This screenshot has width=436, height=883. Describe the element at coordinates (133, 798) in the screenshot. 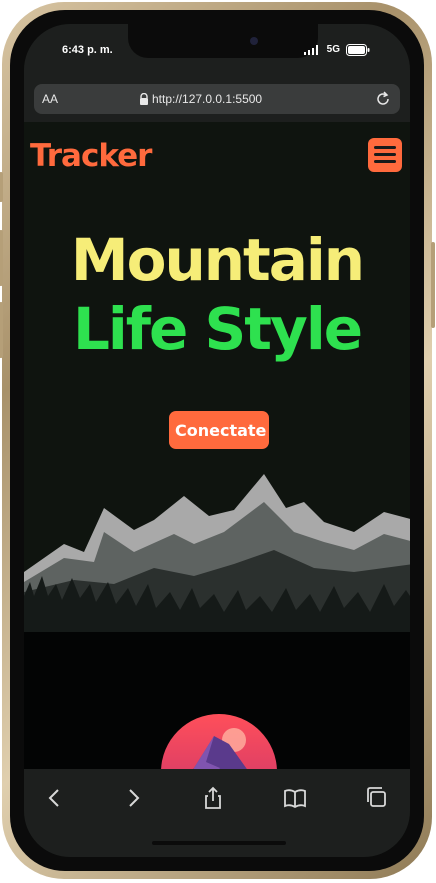

I see `forward-icon` at that location.